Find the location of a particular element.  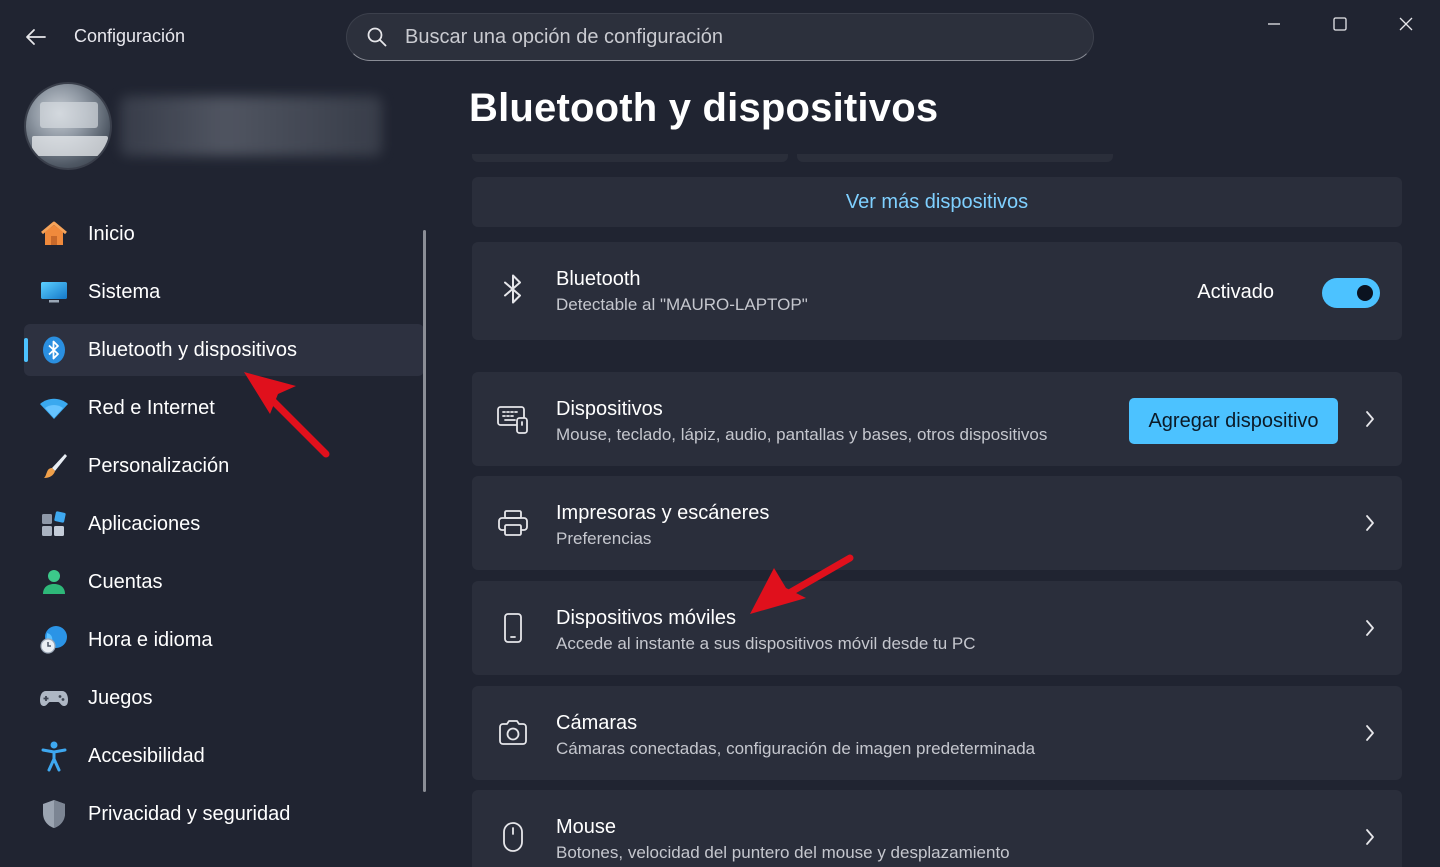

shield-icon is located at coordinates (54, 814).